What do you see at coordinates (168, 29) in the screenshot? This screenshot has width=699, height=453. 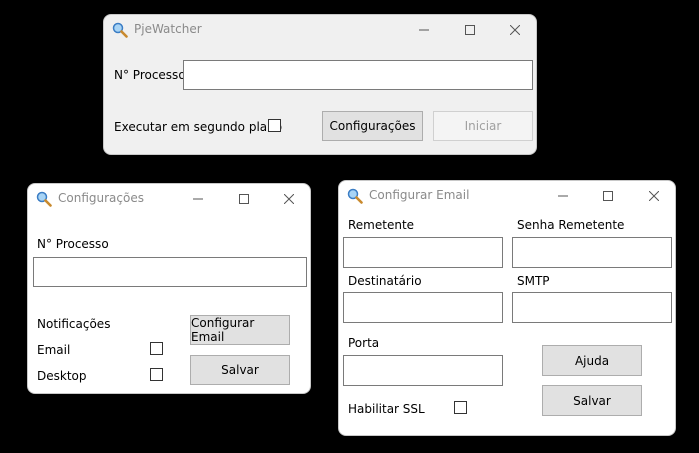 I see `window-title: PjeWatcher` at bounding box center [168, 29].